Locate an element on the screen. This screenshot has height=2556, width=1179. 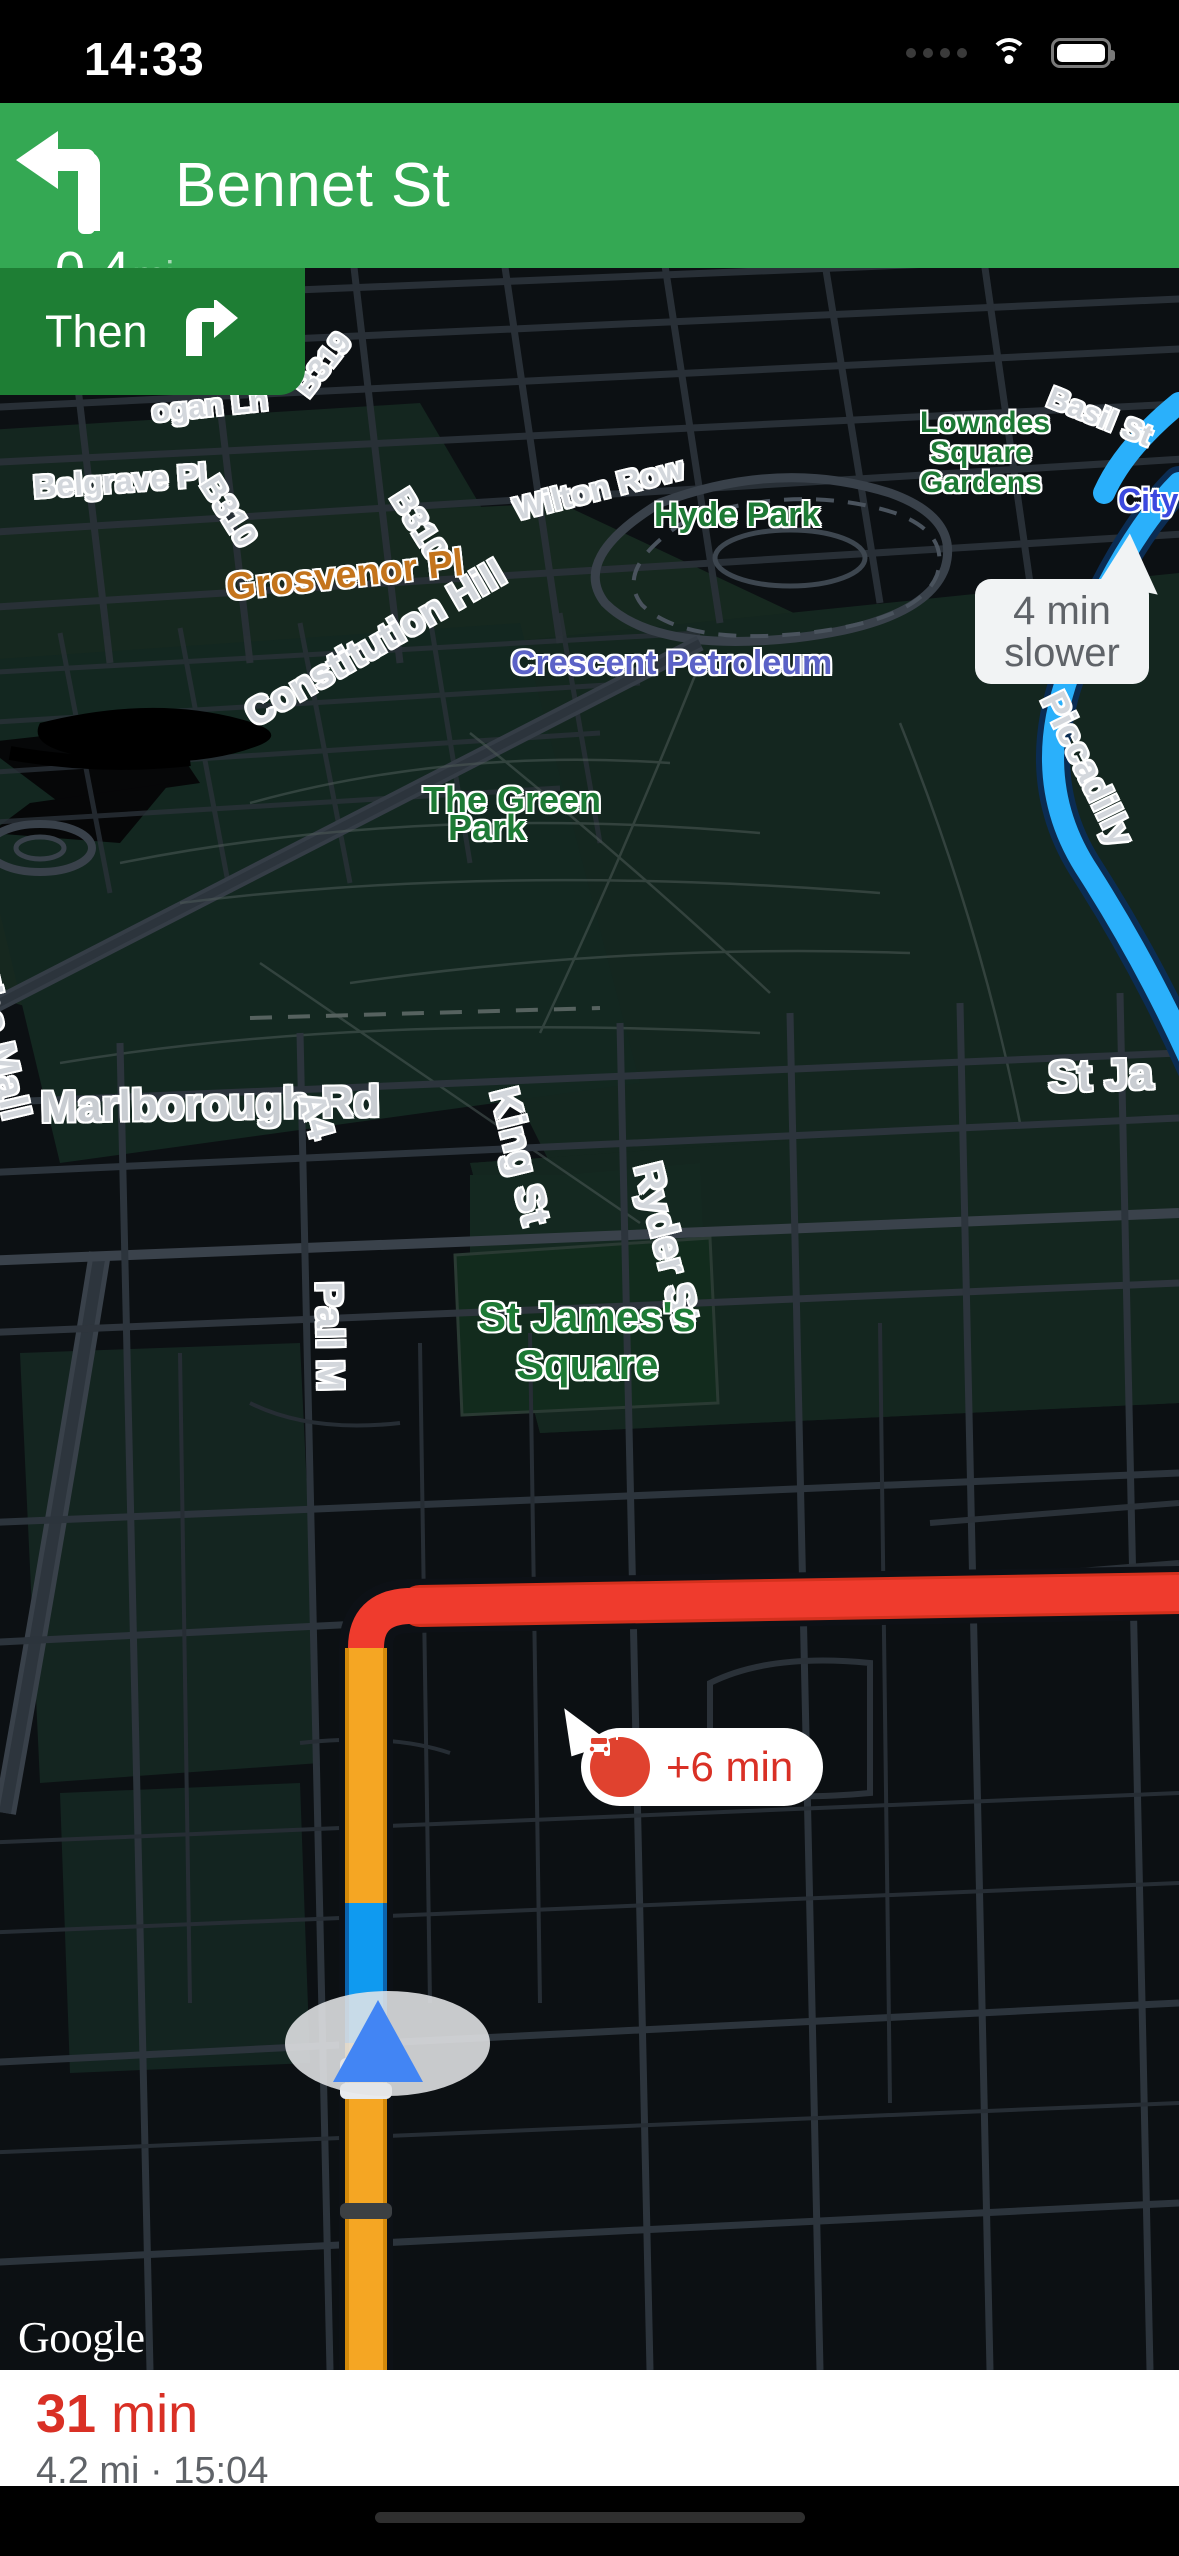
battery-icon is located at coordinates (1083, 53).